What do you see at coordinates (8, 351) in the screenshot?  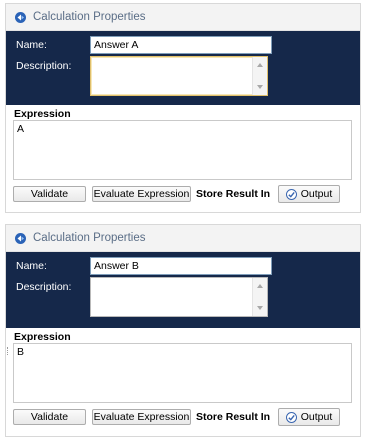 I see `resize-gripper` at bounding box center [8, 351].